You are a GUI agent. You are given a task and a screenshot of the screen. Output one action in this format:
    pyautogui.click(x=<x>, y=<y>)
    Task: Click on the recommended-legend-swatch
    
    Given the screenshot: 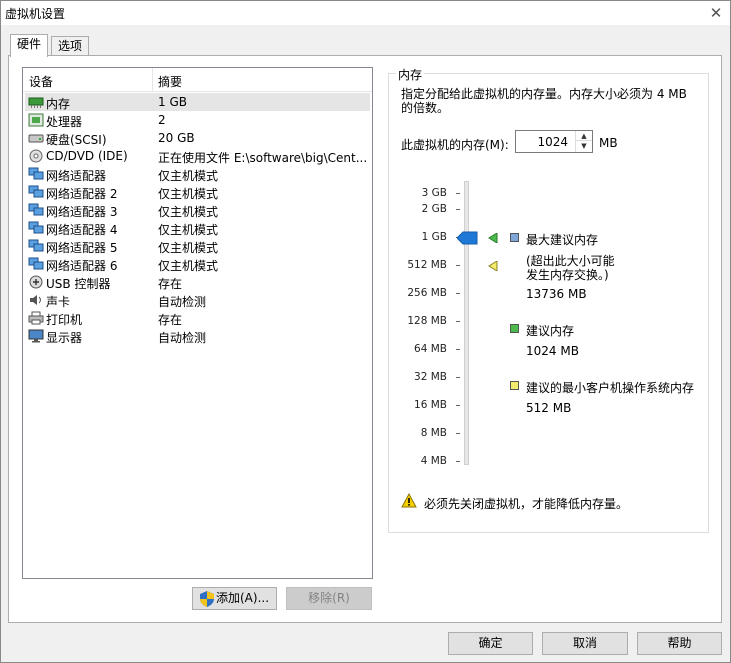 What is the action you would take?
    pyautogui.click(x=514, y=328)
    